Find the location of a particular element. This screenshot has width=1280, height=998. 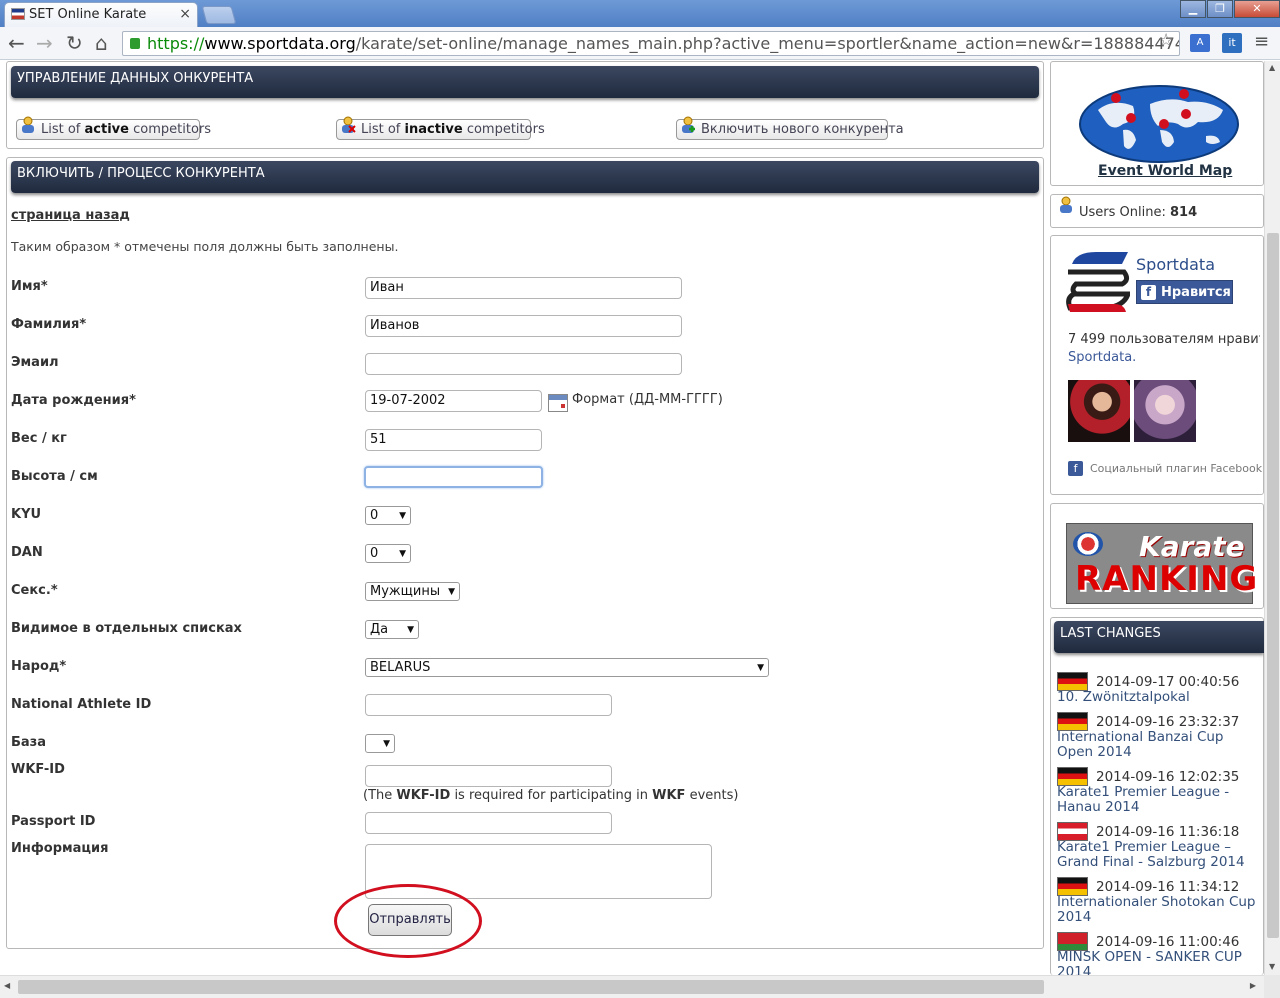

home-icon: ⌂ is located at coordinates (101, 43).